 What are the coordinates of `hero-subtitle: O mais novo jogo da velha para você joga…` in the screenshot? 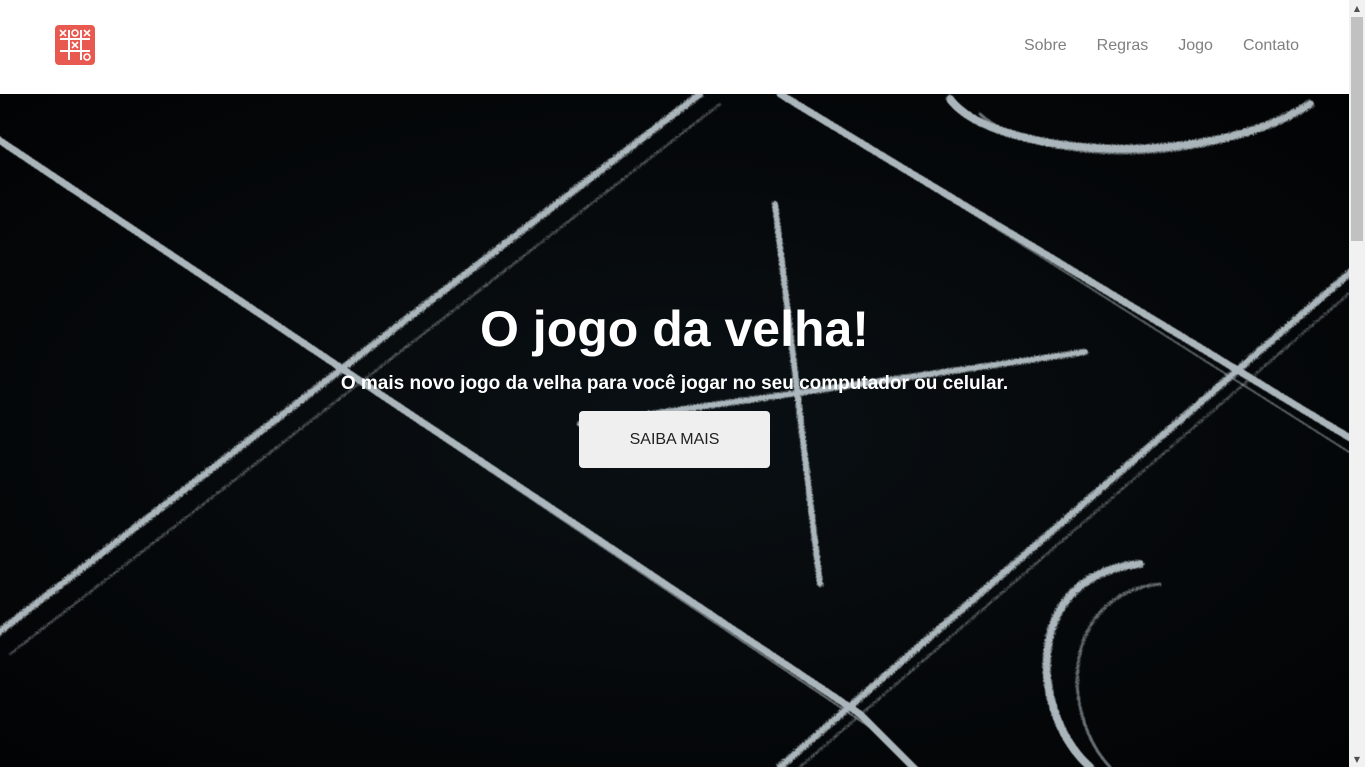 It's located at (674, 383).